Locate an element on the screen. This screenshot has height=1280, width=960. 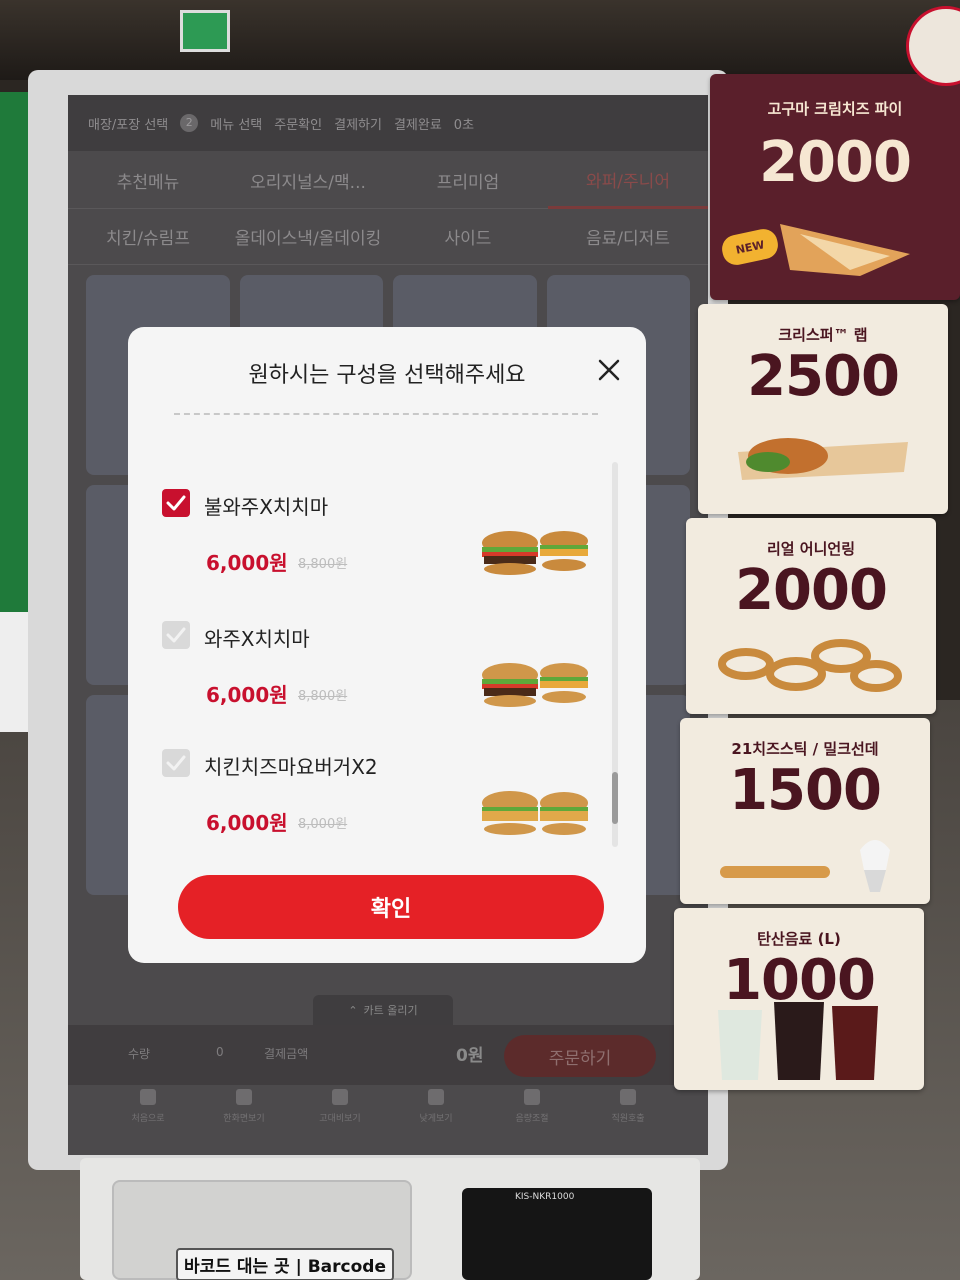
tab-recommended: 추천메뉴 is located at coordinates (148, 181).